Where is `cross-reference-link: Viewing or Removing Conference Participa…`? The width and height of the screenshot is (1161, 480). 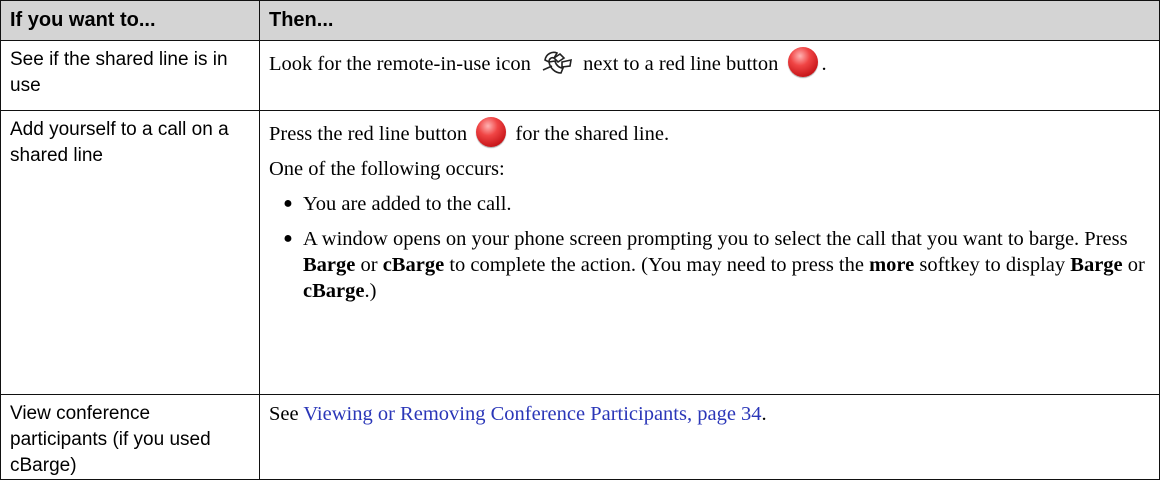
cross-reference-link: Viewing or Removing Conference Participa… is located at coordinates (532, 414).